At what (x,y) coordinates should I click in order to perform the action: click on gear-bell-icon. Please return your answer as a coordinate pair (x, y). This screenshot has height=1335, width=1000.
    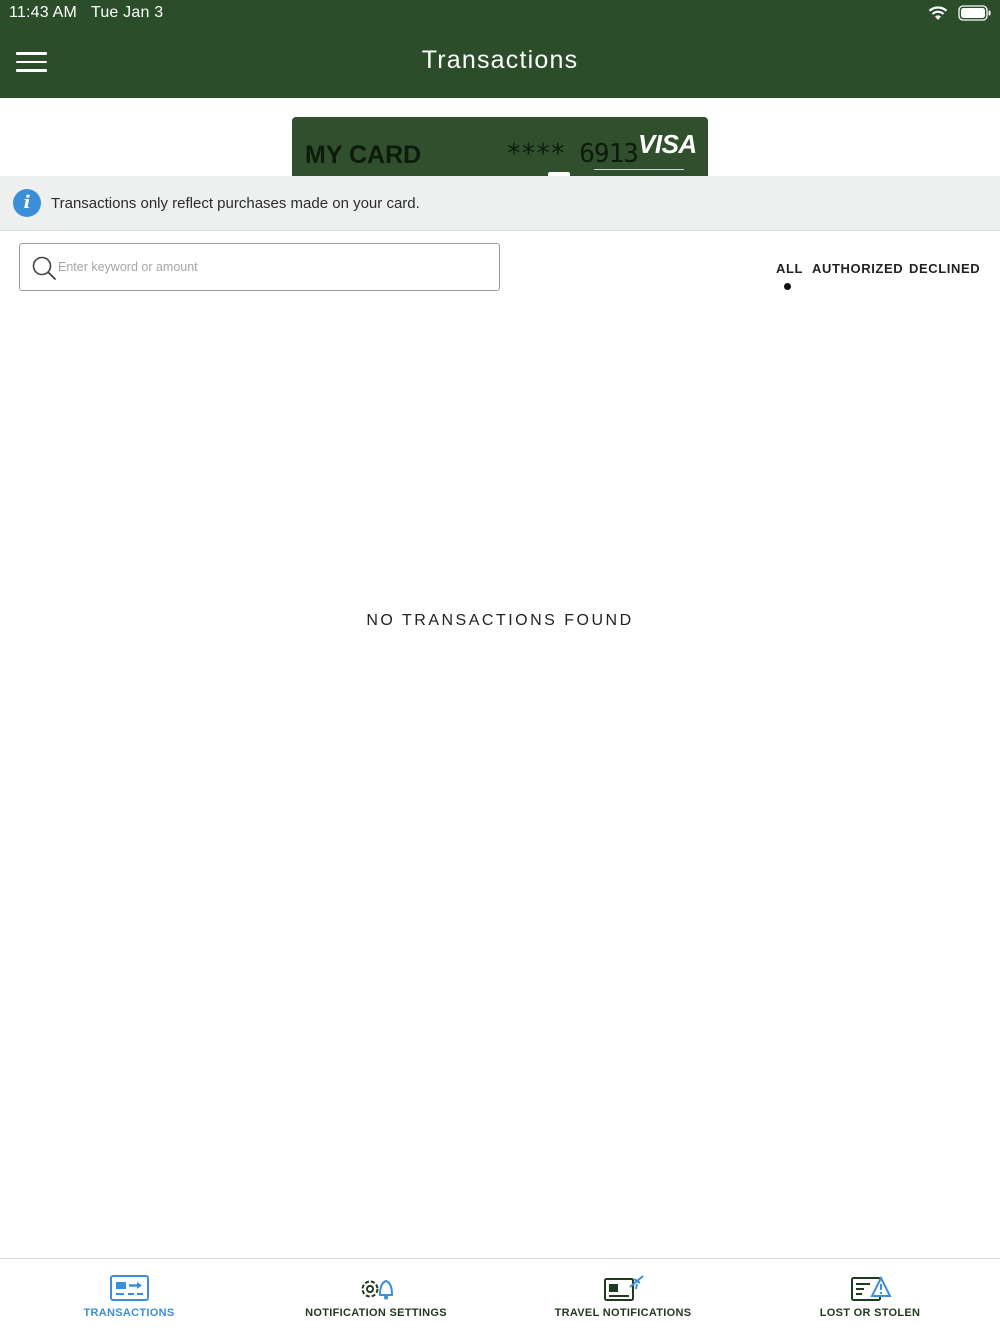
    Looking at the image, I should click on (377, 1289).